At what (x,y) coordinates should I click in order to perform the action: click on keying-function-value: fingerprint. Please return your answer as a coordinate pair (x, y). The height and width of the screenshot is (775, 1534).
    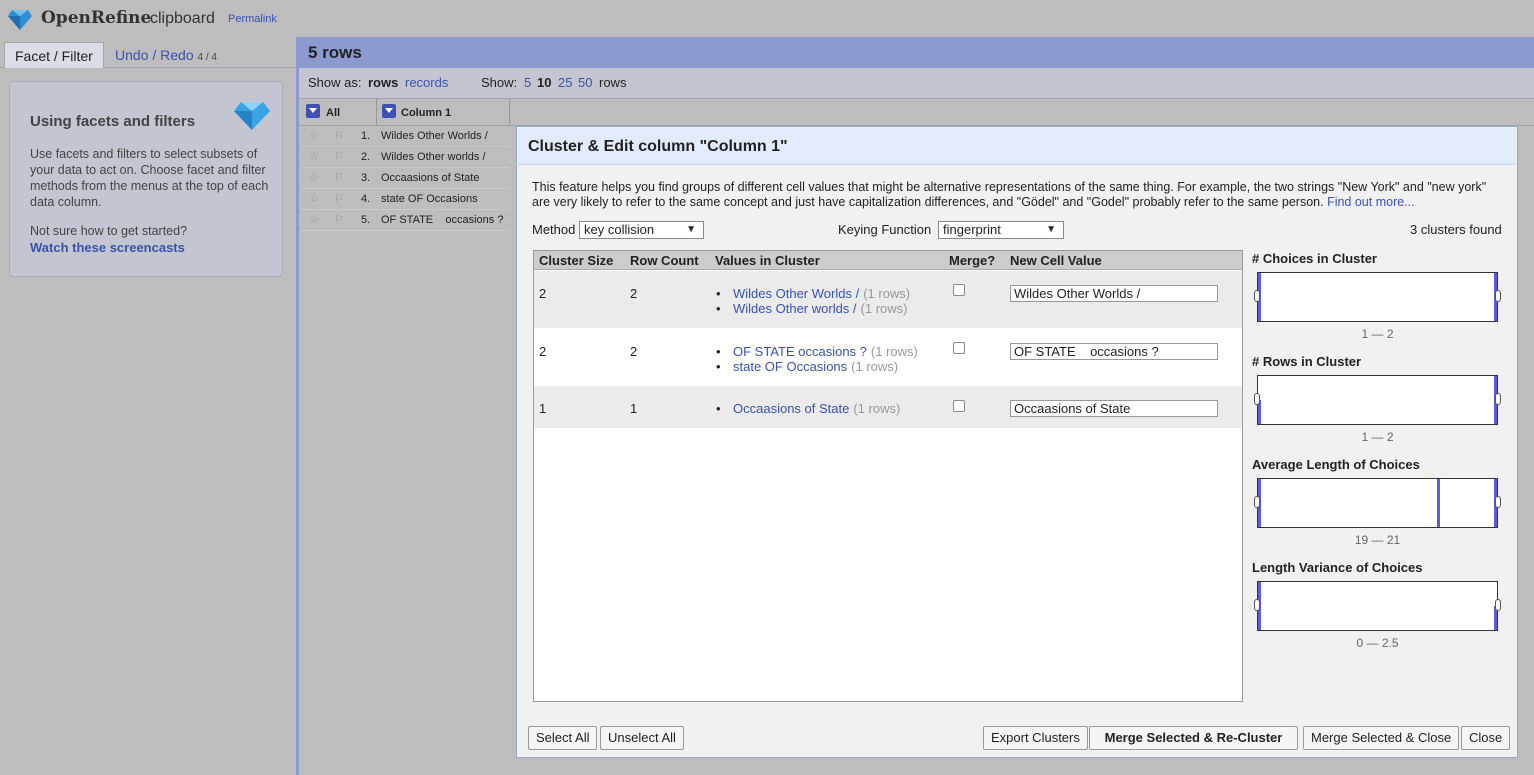
    Looking at the image, I should click on (972, 229).